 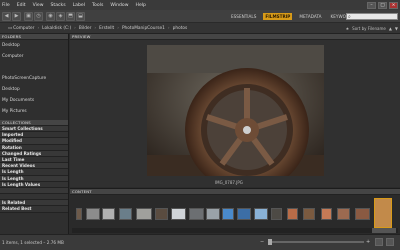 What do you see at coordinates (34, 111) in the screenshot?
I see `folder-item: My Pictures` at bounding box center [34, 111].